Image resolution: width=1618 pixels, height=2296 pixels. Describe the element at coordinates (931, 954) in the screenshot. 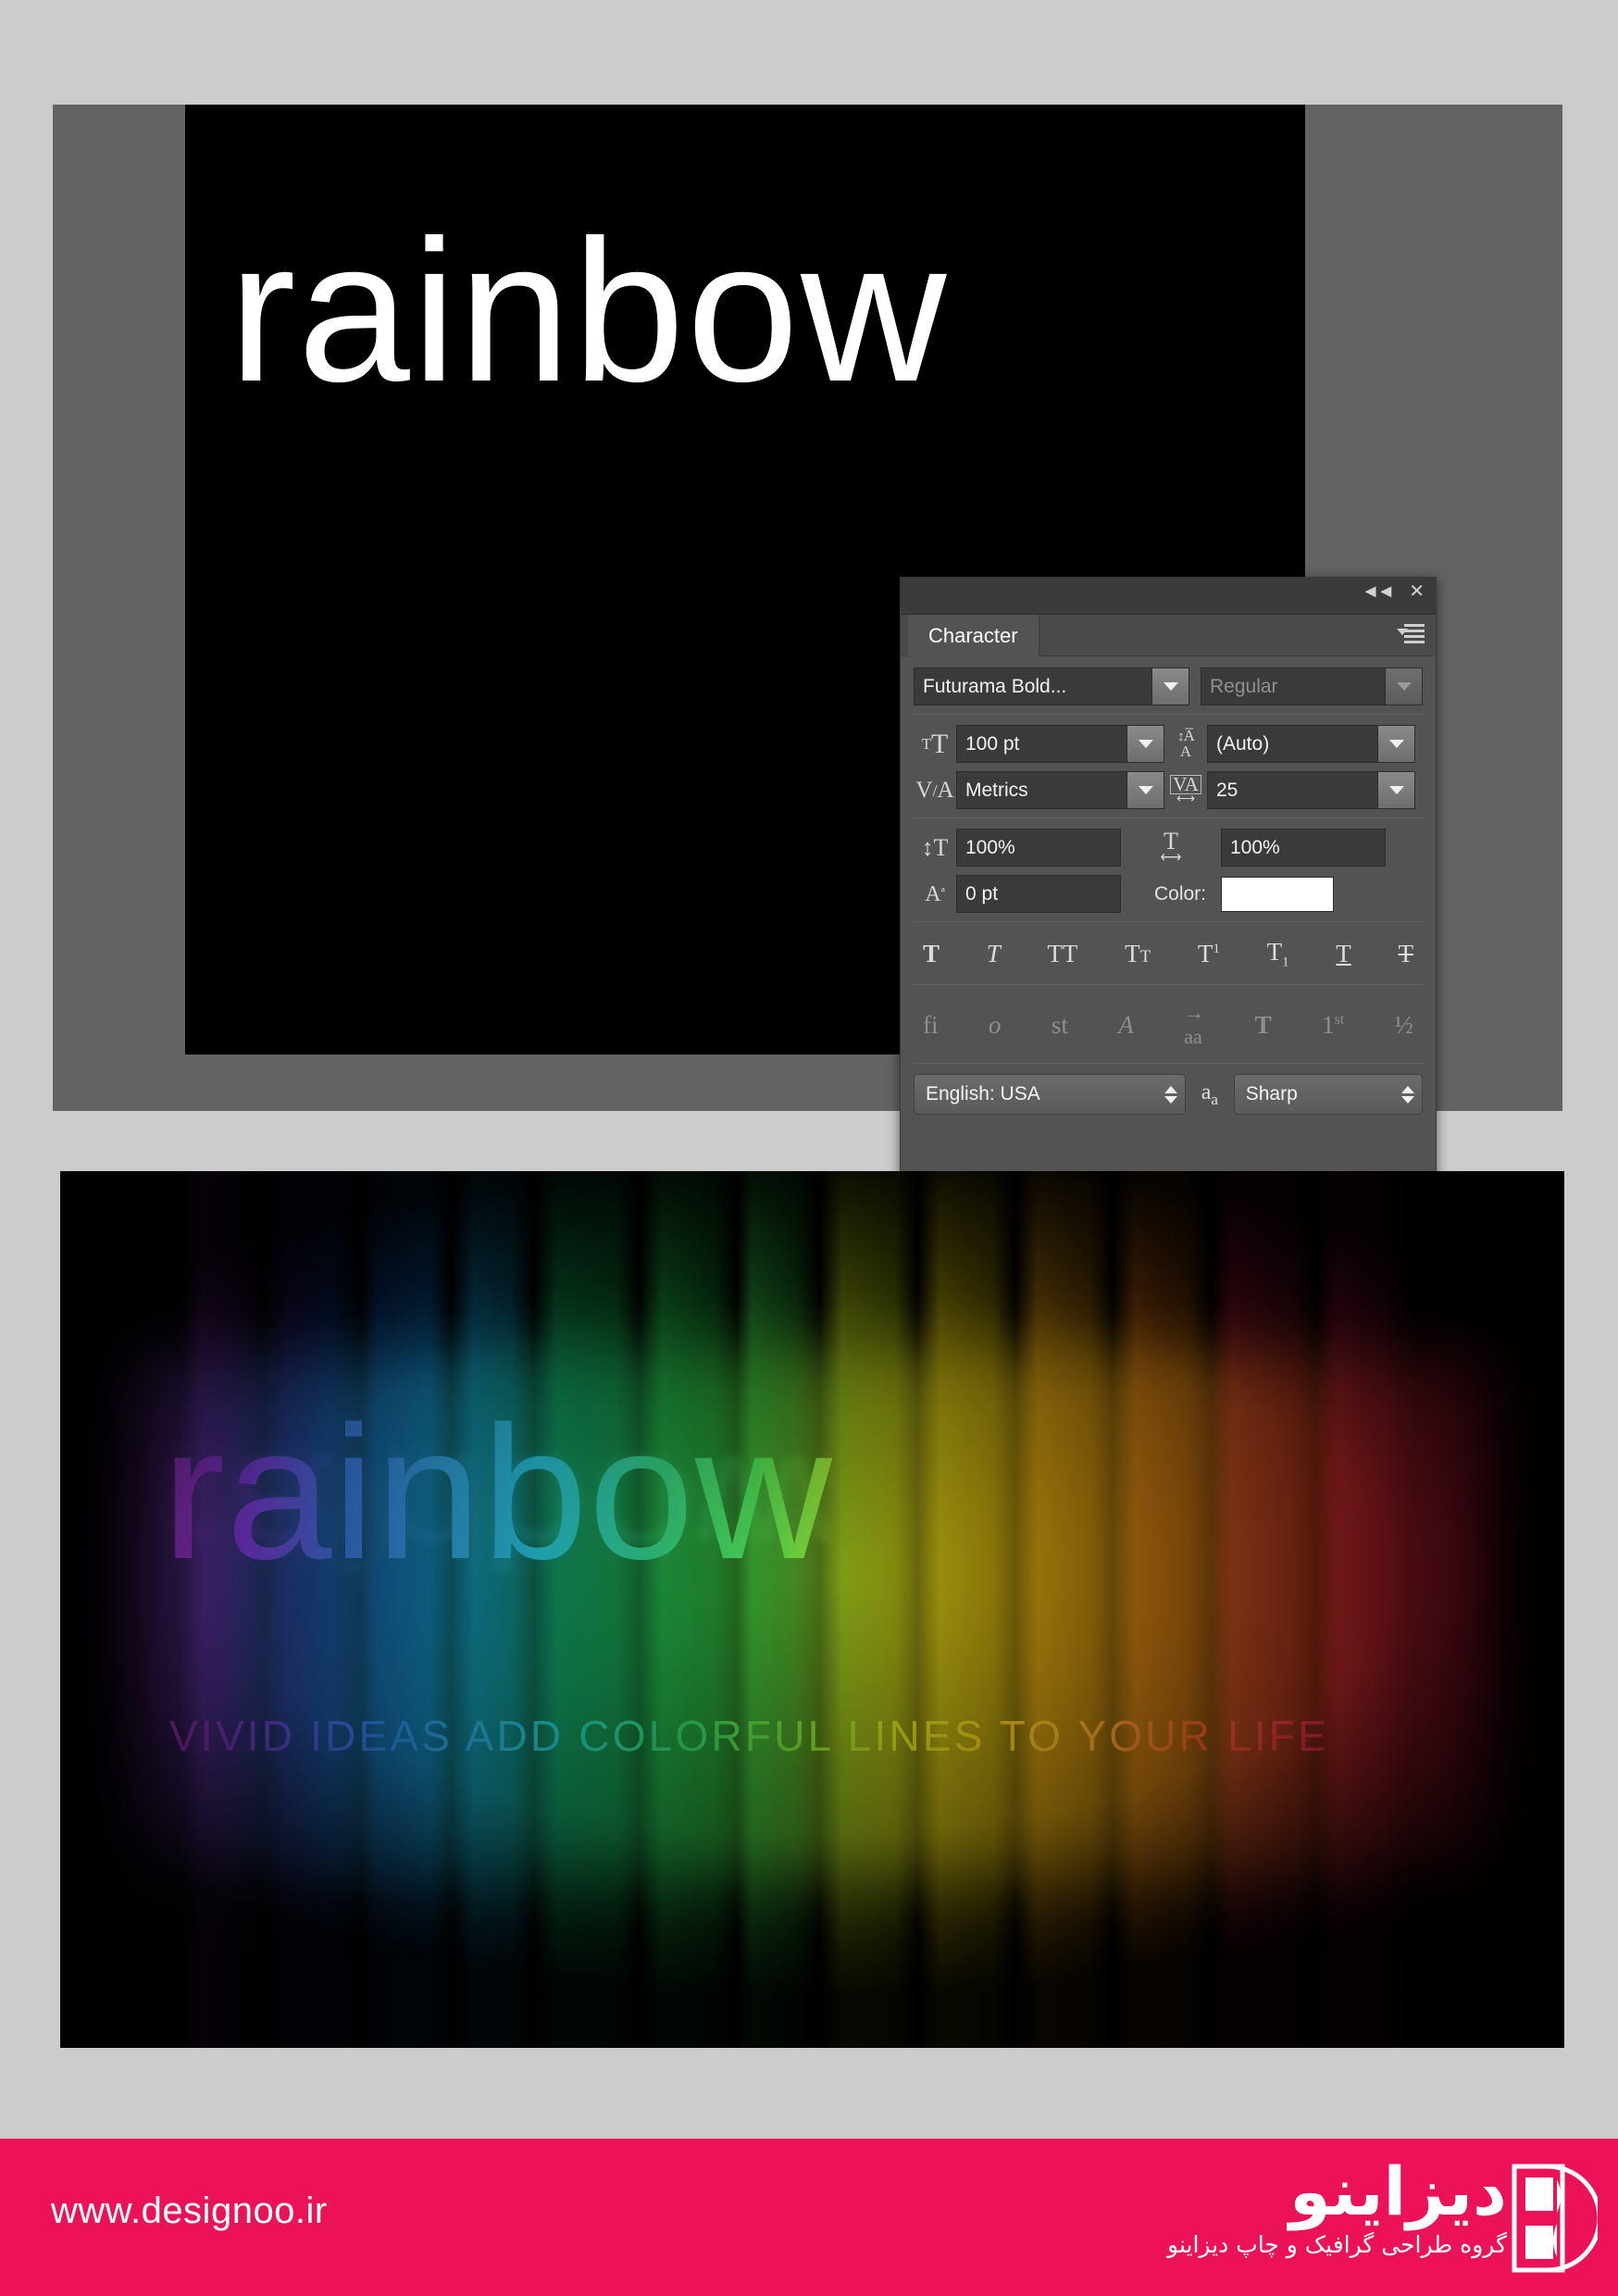

I see `faux-bold-icon: T` at that location.